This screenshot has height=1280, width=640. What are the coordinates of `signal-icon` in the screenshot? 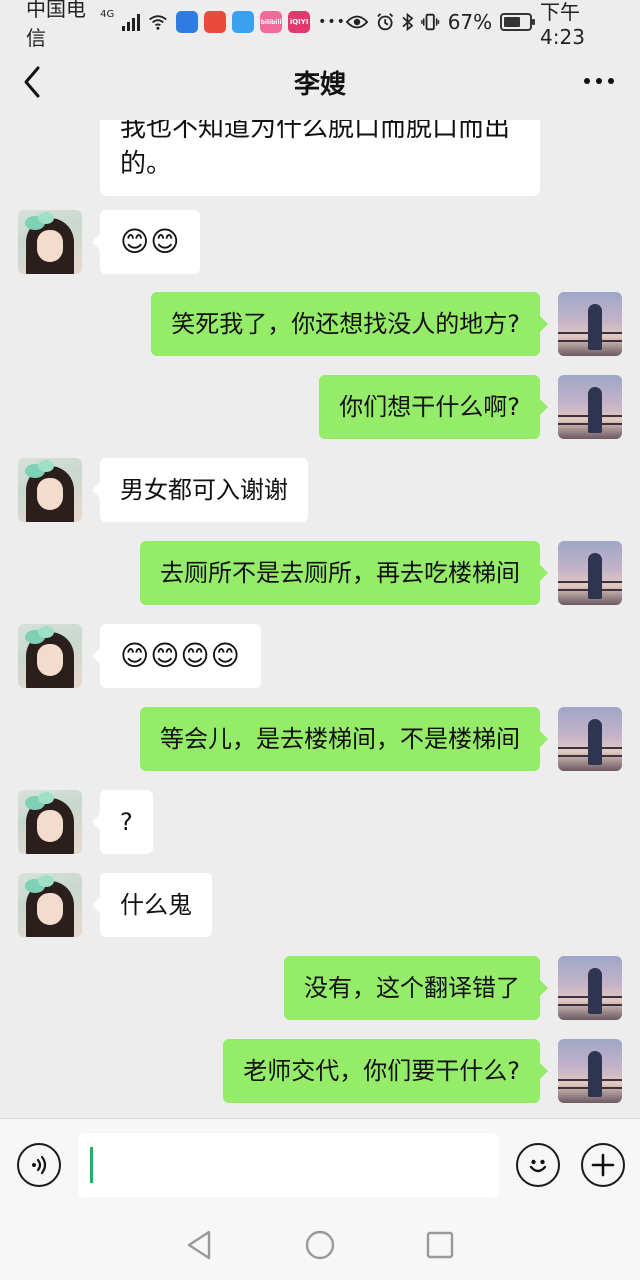 It's located at (131, 22).